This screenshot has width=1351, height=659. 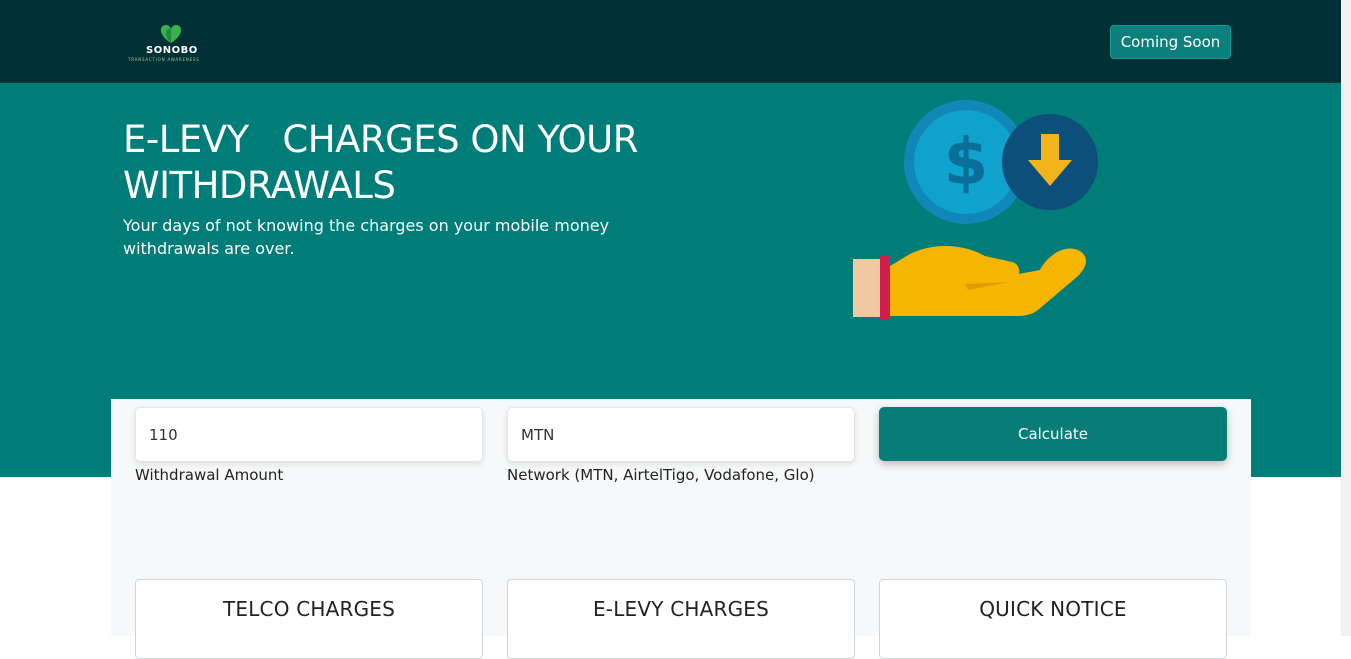 I want to click on card-title: TELCO CHARGES, so click(x=309, y=609).